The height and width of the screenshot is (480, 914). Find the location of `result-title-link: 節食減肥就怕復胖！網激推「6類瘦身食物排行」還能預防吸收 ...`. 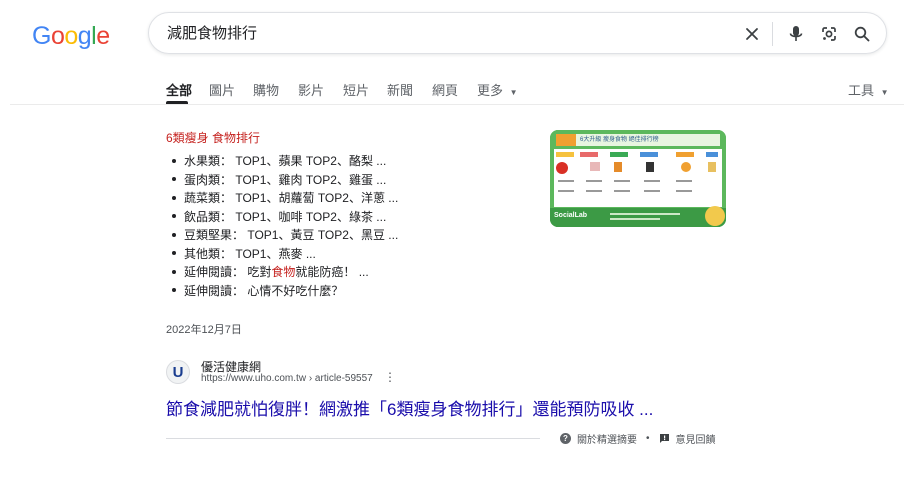

result-title-link: 節食減肥就怕復胖！網激推「6類瘦身食物排行」還能預防吸收 ... is located at coordinates (409, 407).